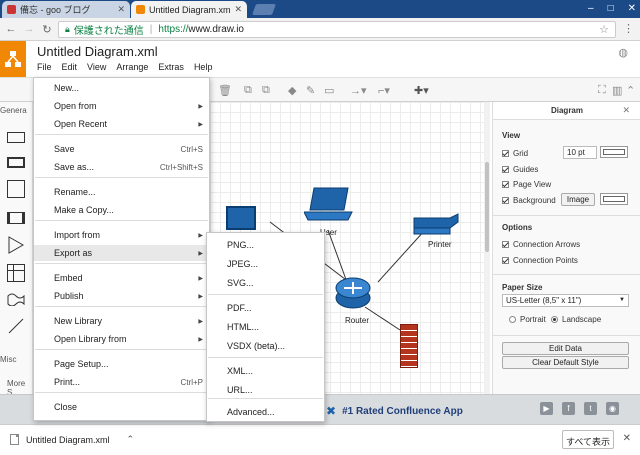 The image size is (640, 455). Describe the element at coordinates (627, 438) in the screenshot. I see `close-download-bar-icon: ✕` at that location.